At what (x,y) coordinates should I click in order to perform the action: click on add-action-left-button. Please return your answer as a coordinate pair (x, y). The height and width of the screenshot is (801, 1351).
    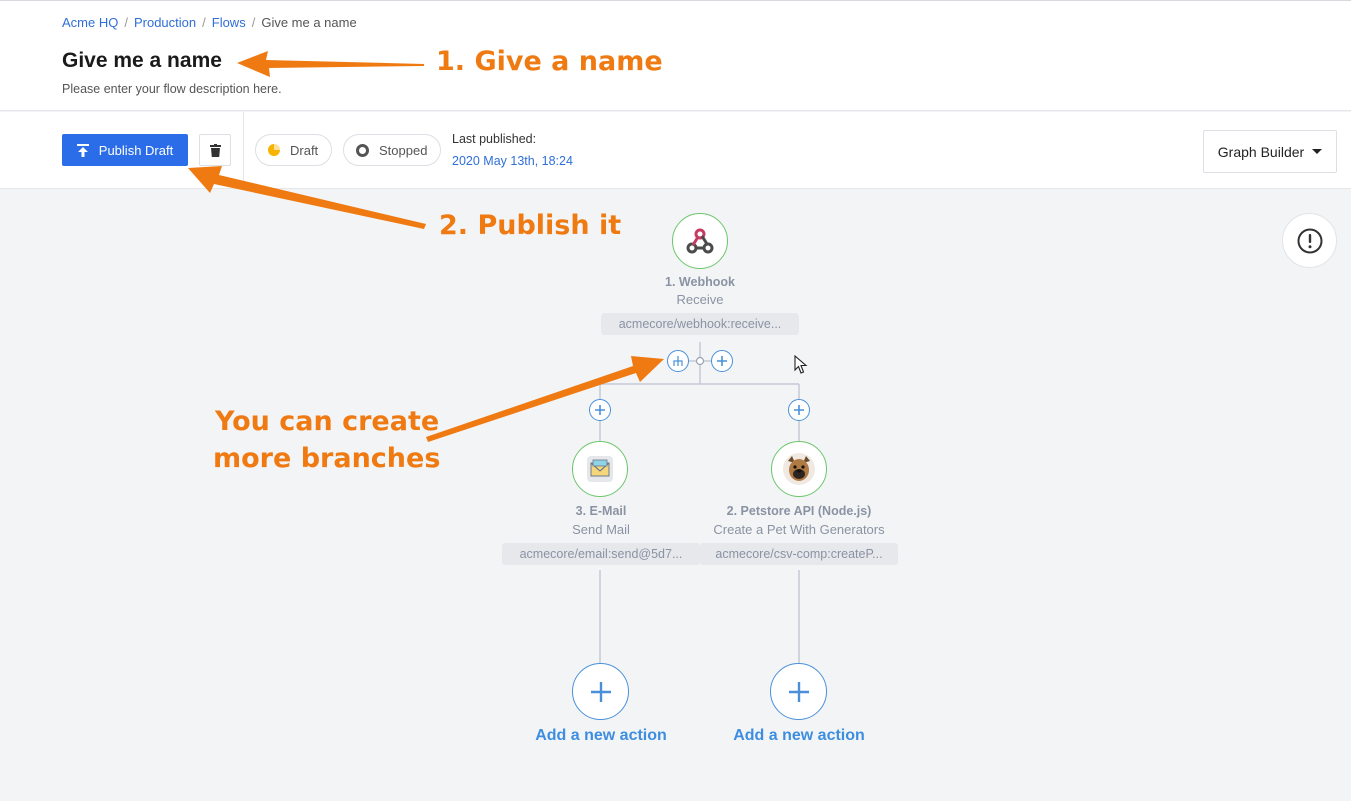
    Looking at the image, I should click on (600, 691).